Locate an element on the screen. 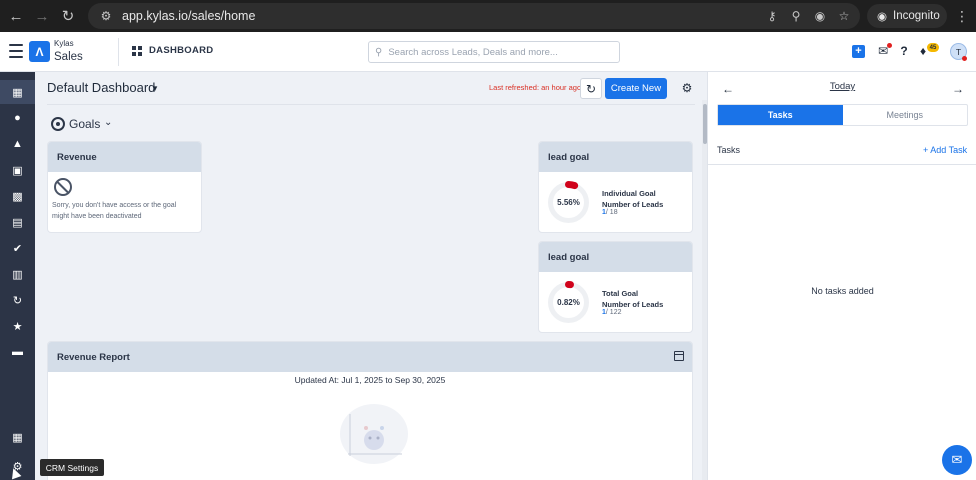 This screenshot has height=480, width=976. empty-state: No tasks added is located at coordinates (842, 291).